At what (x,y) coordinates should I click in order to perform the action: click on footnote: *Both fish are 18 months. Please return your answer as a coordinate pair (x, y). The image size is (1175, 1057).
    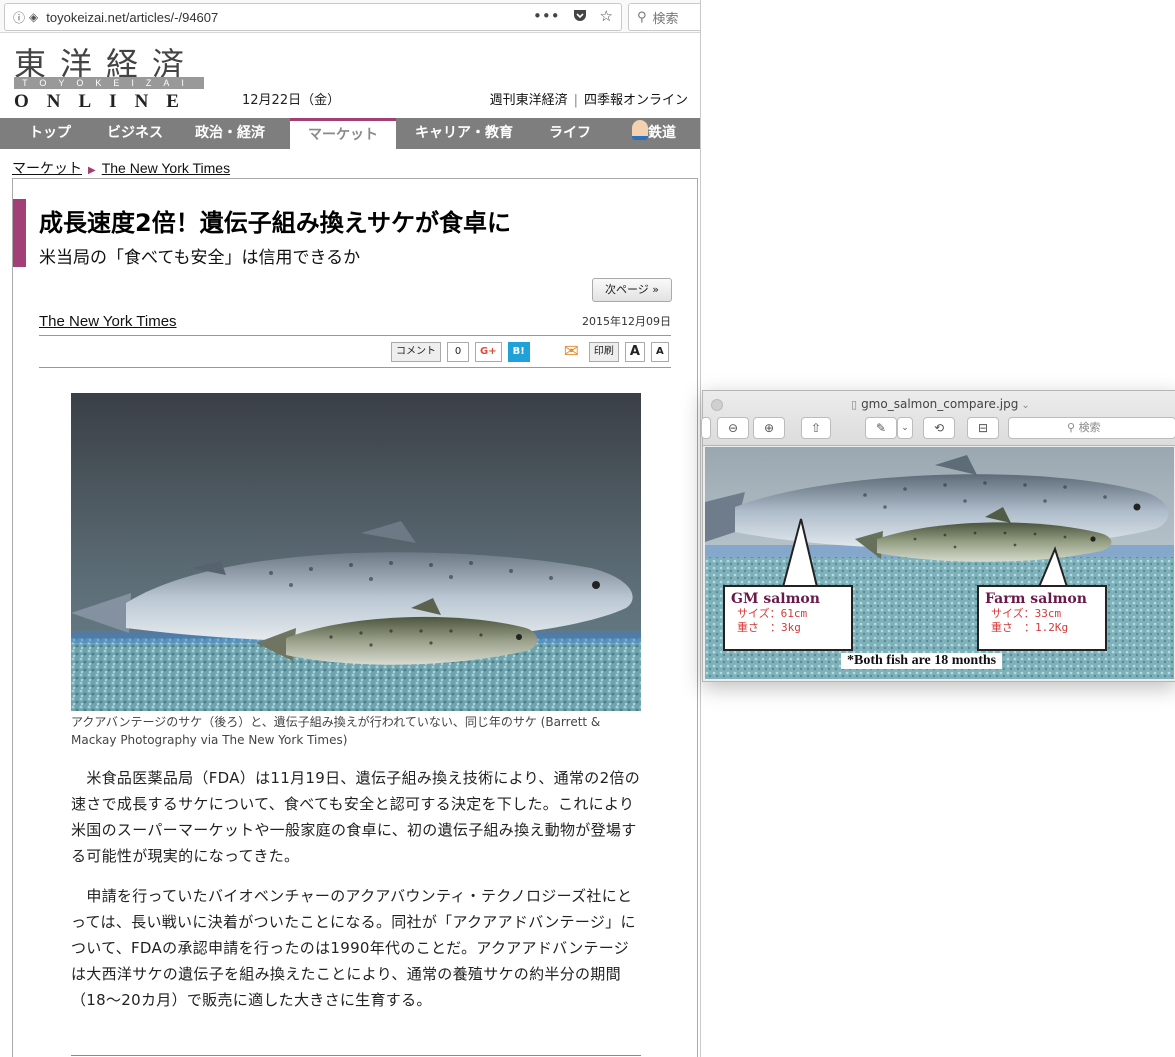
    Looking at the image, I should click on (922, 661).